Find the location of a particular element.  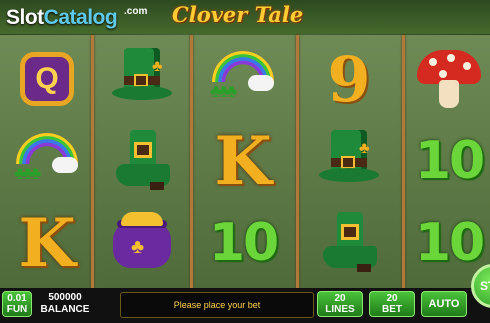

symbol-pot: ♣ is located at coordinates (142, 243).